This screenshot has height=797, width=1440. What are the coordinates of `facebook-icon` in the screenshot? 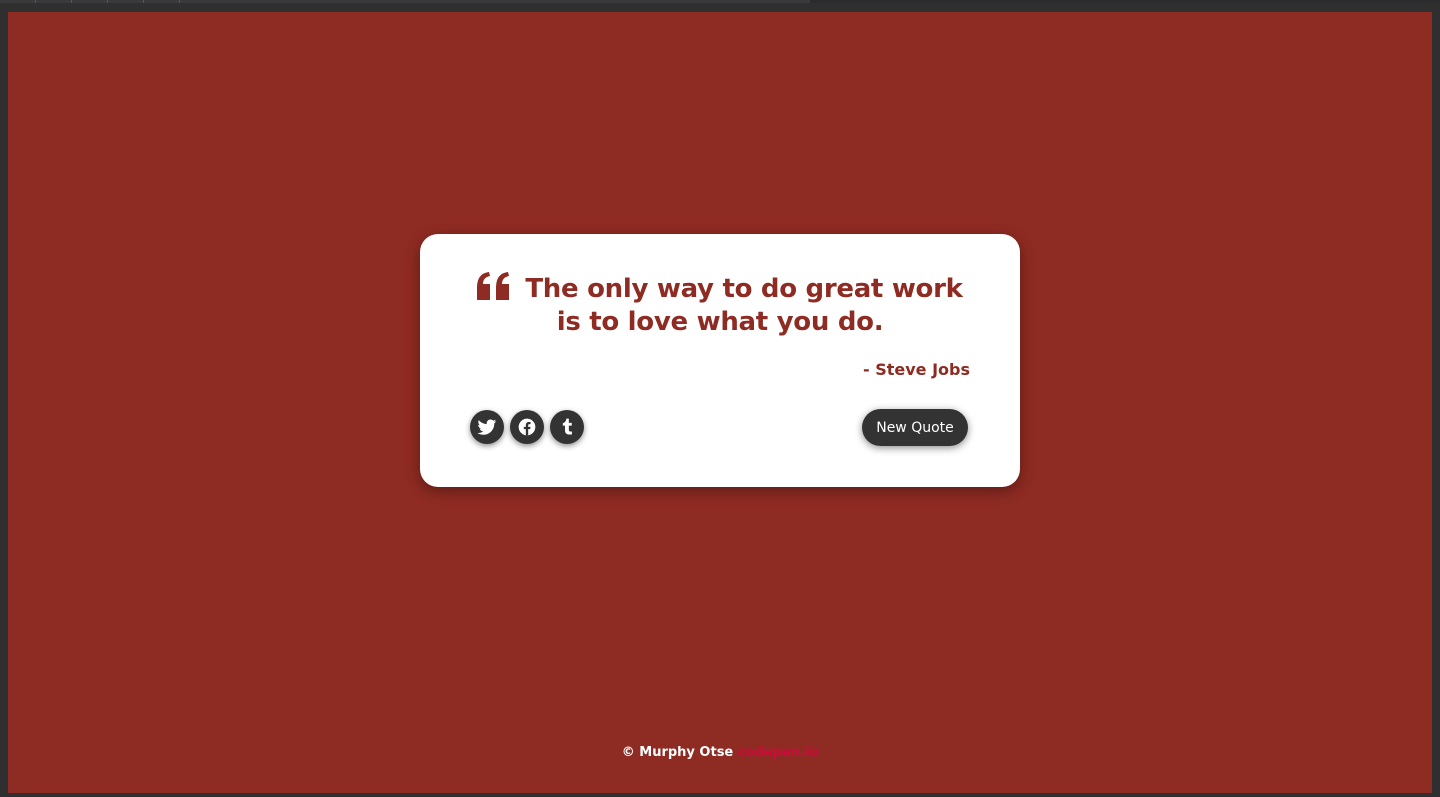 It's located at (527, 427).